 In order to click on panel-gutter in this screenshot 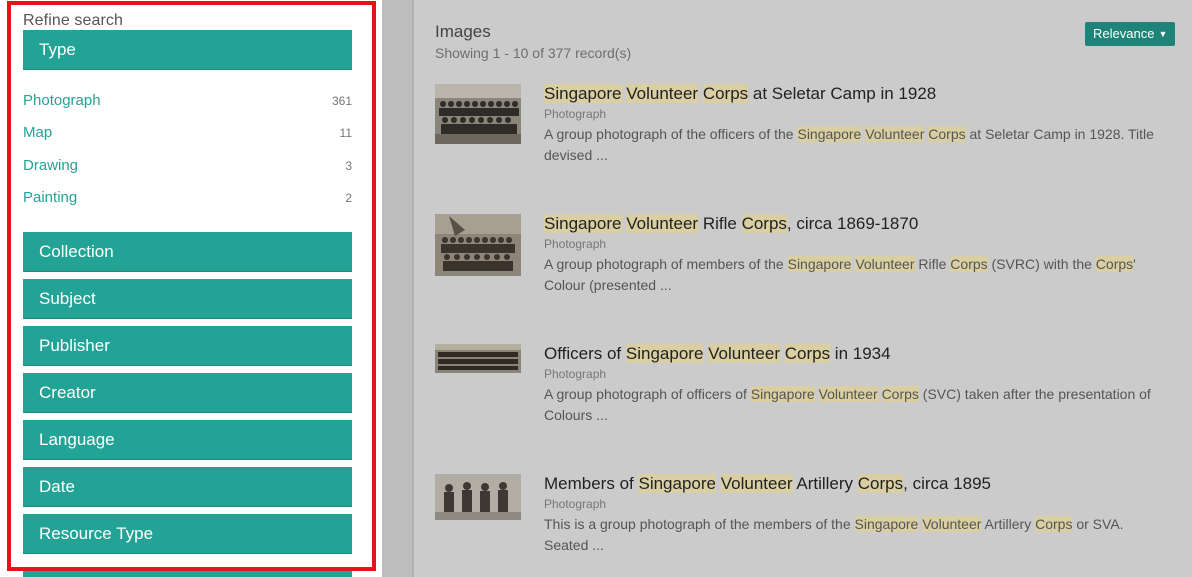, I will do `click(398, 288)`.